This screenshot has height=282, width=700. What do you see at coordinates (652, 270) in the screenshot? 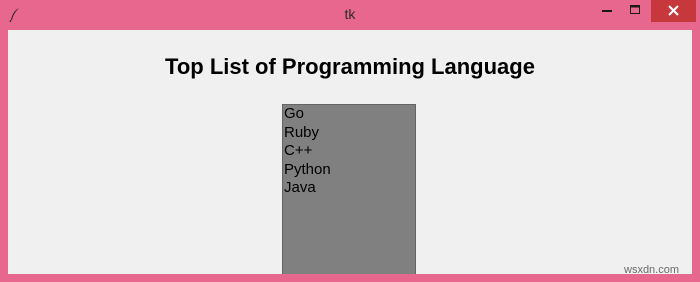
I see `watermark: wsxdn.com` at bounding box center [652, 270].